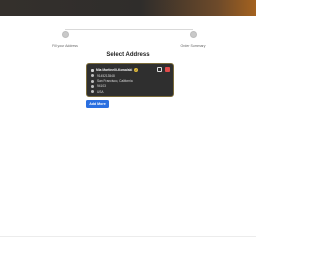 This screenshot has height=256, width=320. What do you see at coordinates (167, 69) in the screenshot?
I see `delete-icon` at bounding box center [167, 69].